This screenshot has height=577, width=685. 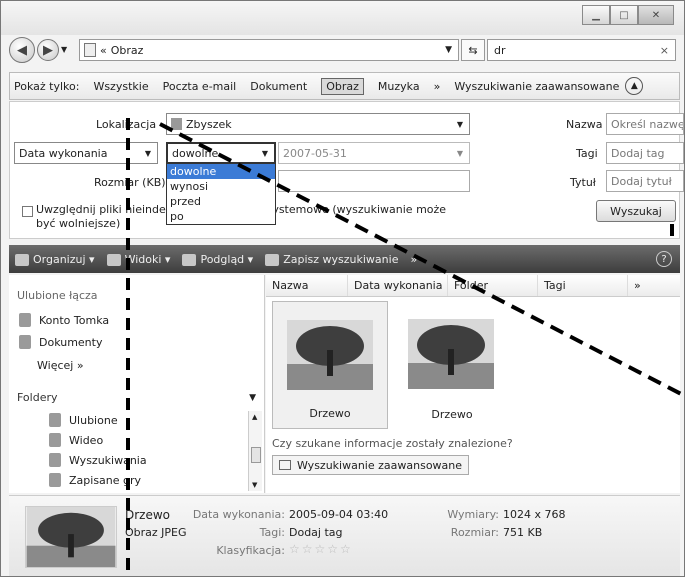 I want to click on show-only-label: Pokaż tylko:, so click(x=47, y=86).